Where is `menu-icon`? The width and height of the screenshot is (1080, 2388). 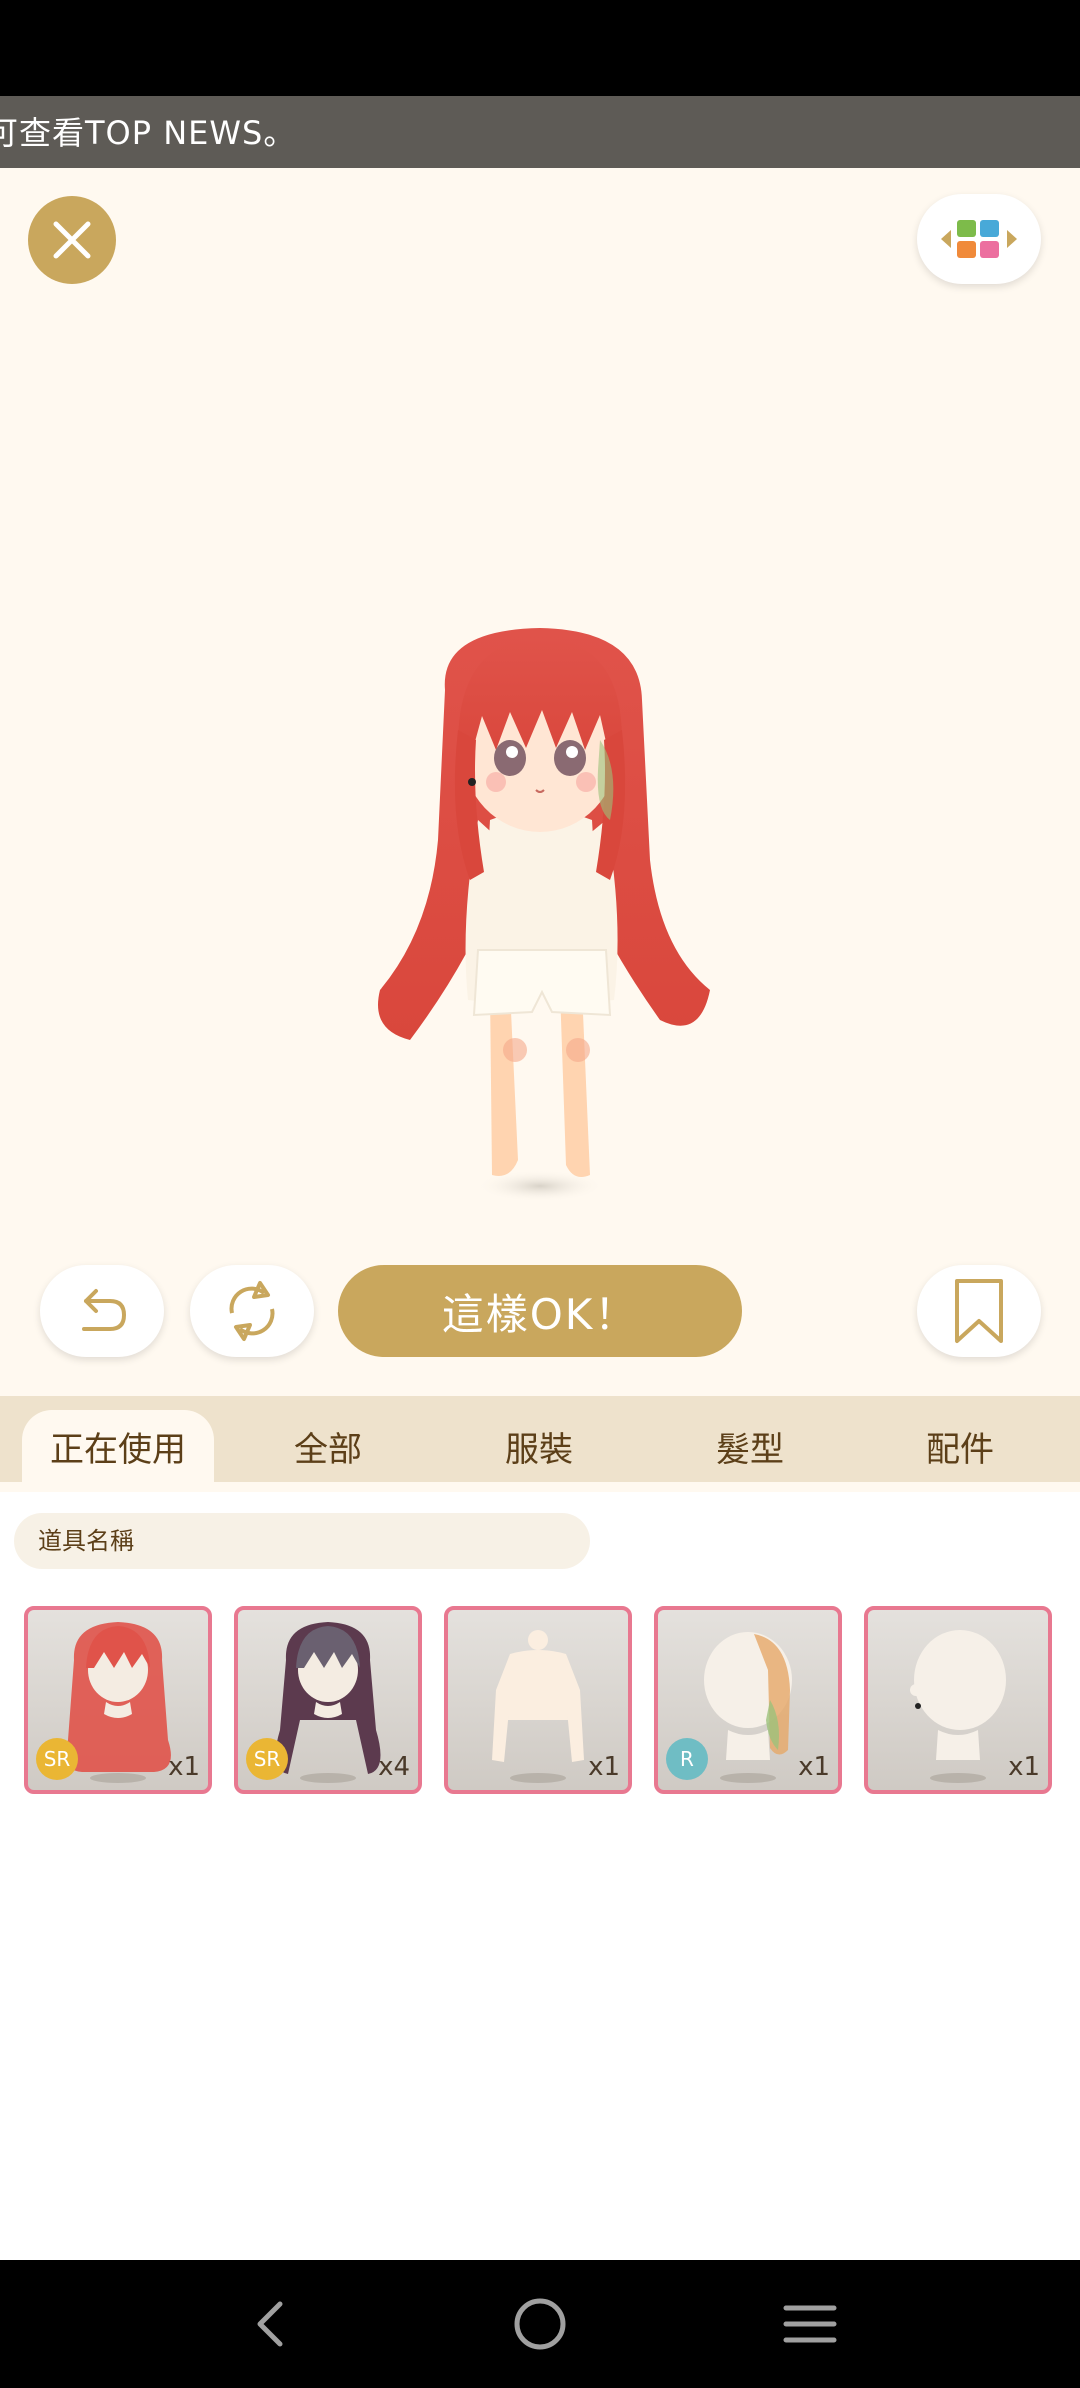
menu-icon is located at coordinates (810, 2324).